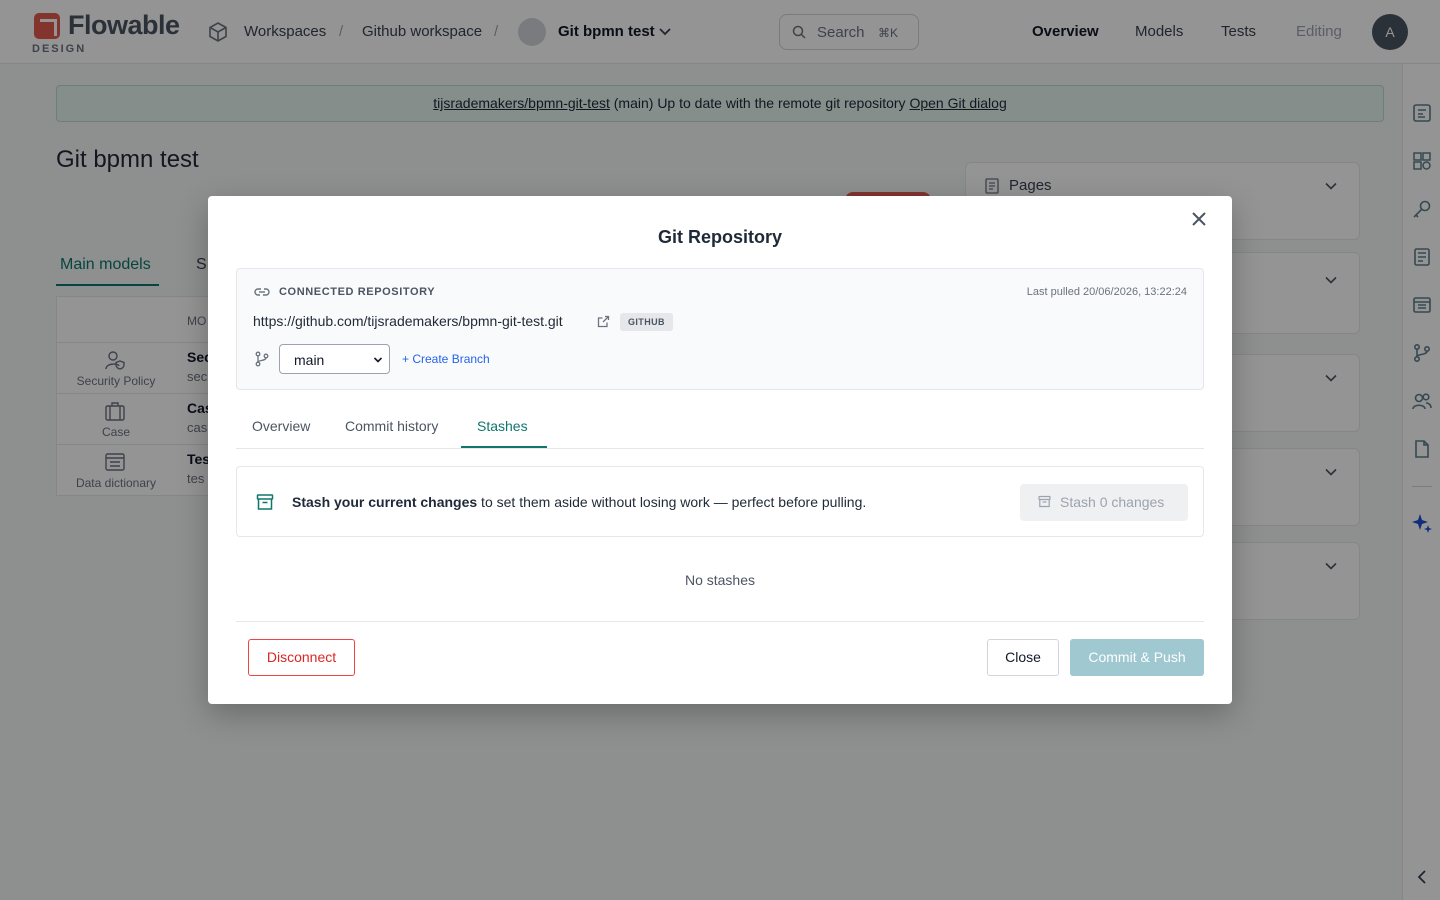 The height and width of the screenshot is (900, 1440). Describe the element at coordinates (646, 322) in the screenshot. I see `provider-badge: GITHUB` at that location.